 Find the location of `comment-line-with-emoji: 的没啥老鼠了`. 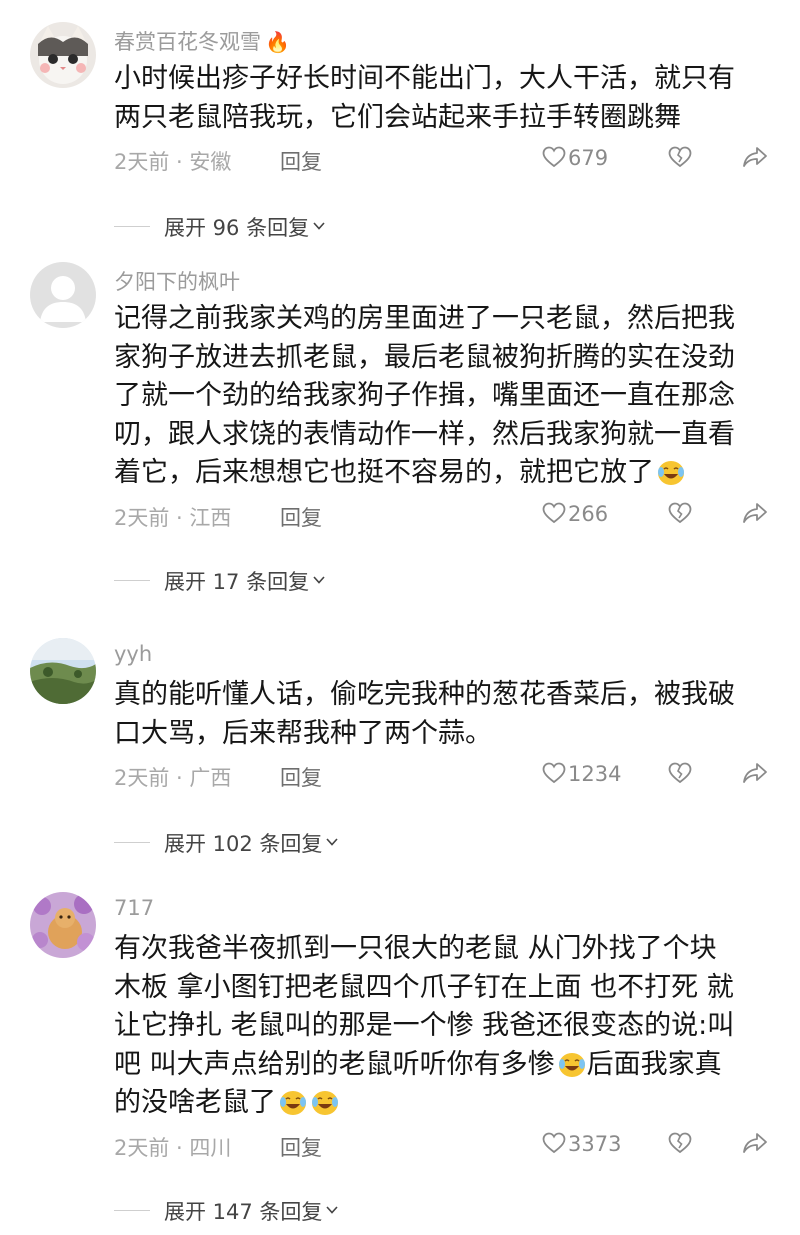

comment-line-with-emoji: 的没啥老鼠了 is located at coordinates (444, 1103).